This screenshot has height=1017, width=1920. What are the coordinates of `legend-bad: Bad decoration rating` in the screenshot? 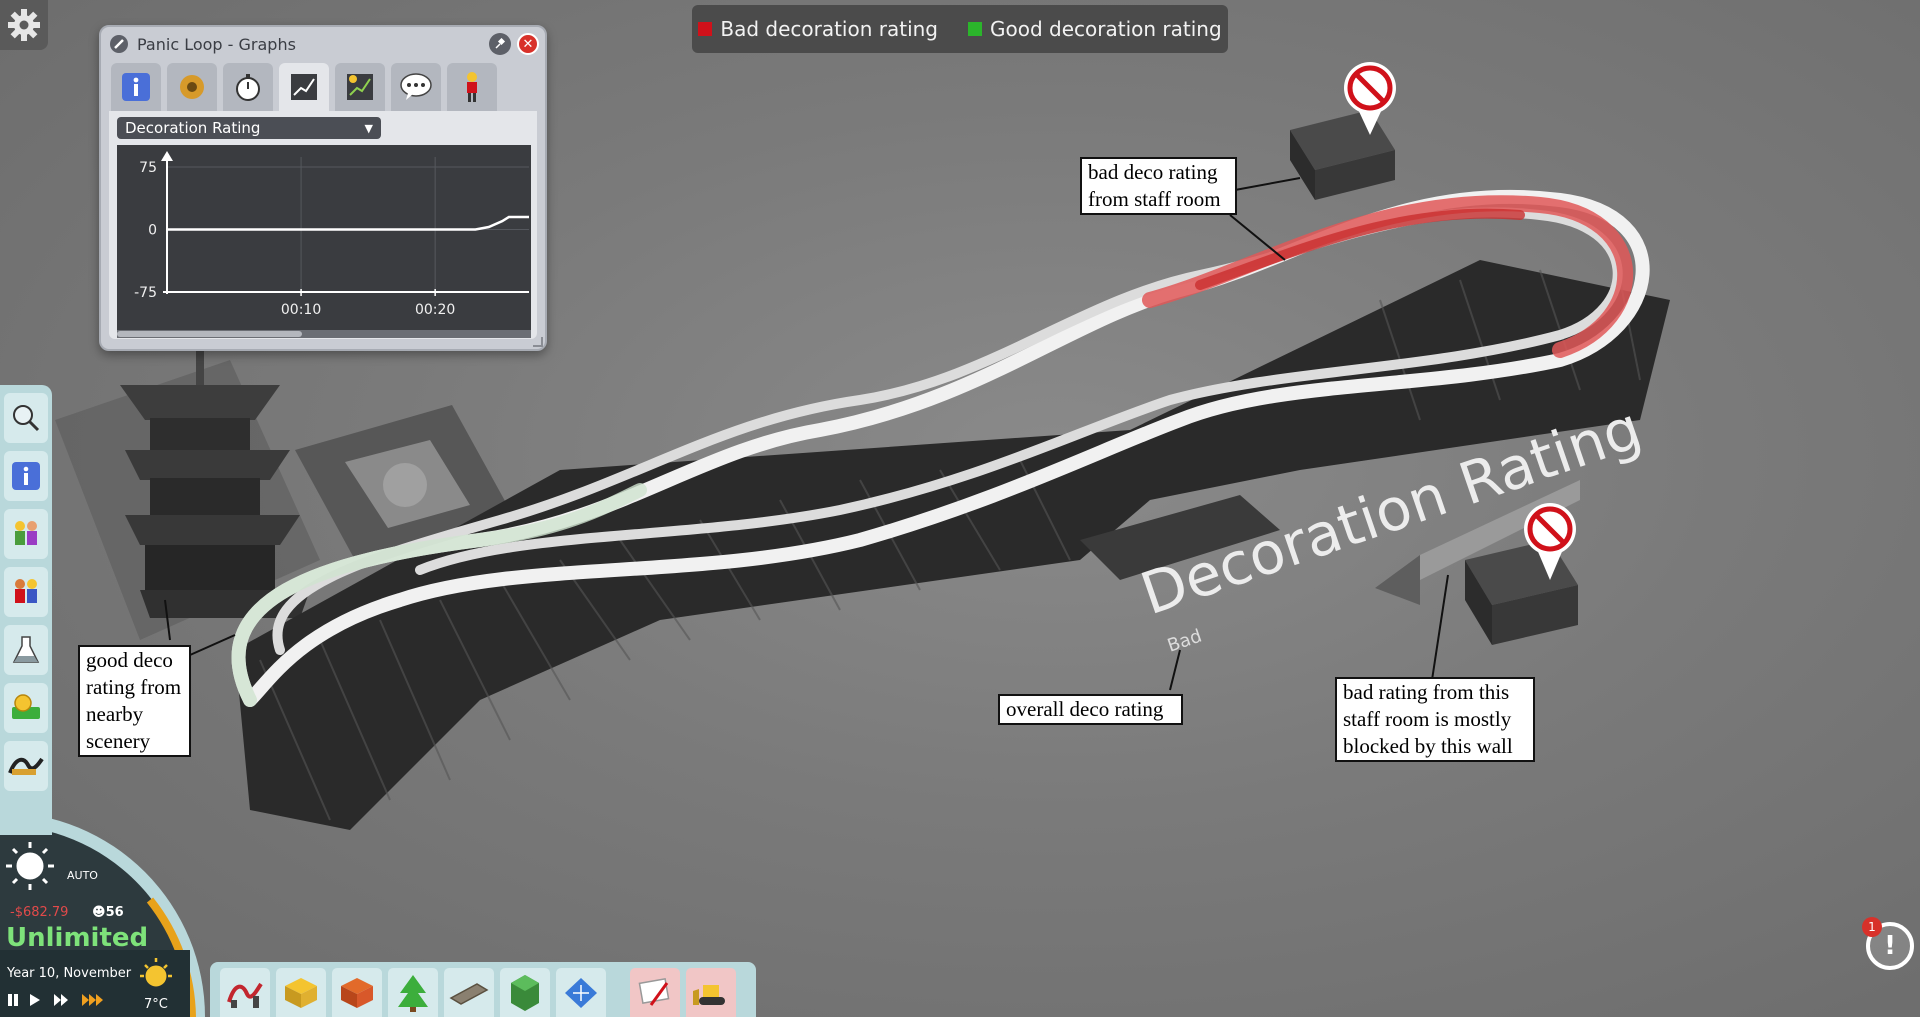 It's located at (818, 29).